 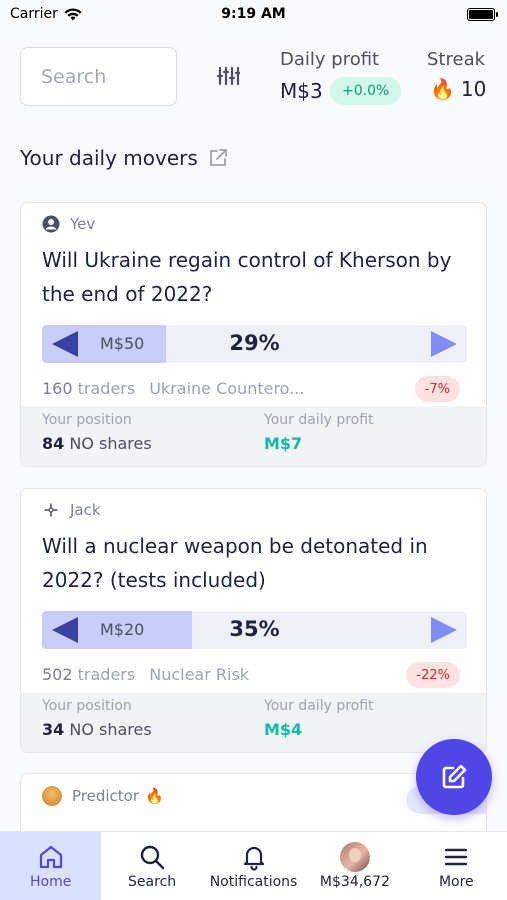 I want to click on card-author: Predictor 🔥, so click(x=103, y=796).